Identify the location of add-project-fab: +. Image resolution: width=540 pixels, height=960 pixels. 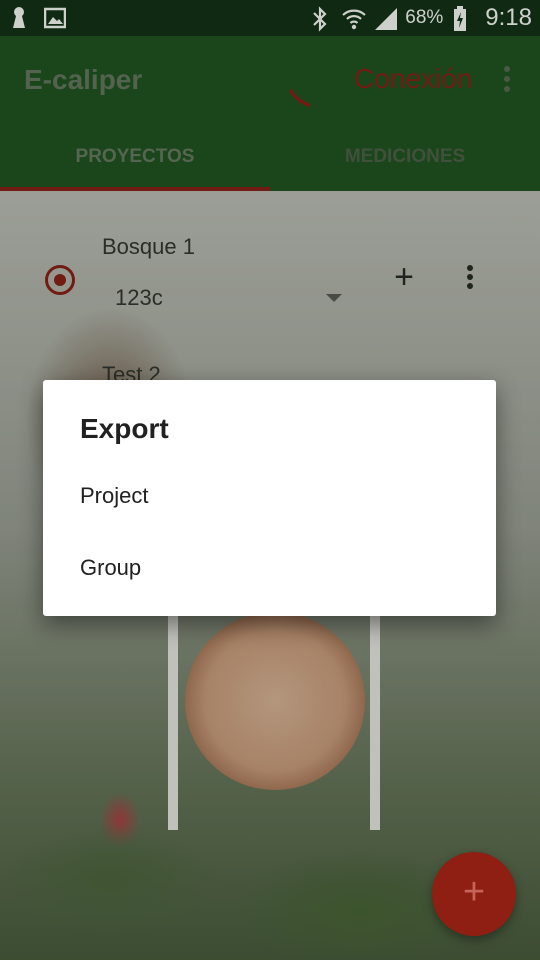
(474, 894).